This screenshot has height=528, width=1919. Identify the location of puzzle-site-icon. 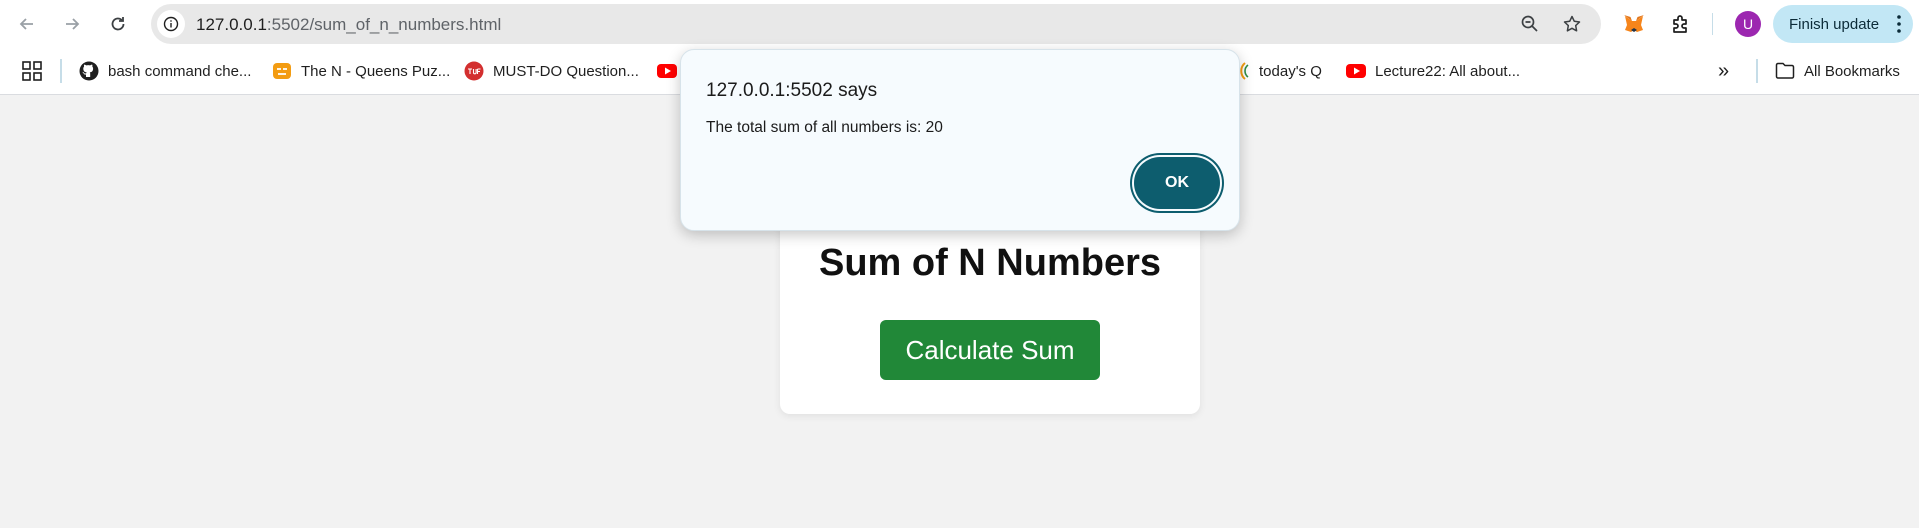
(282, 71).